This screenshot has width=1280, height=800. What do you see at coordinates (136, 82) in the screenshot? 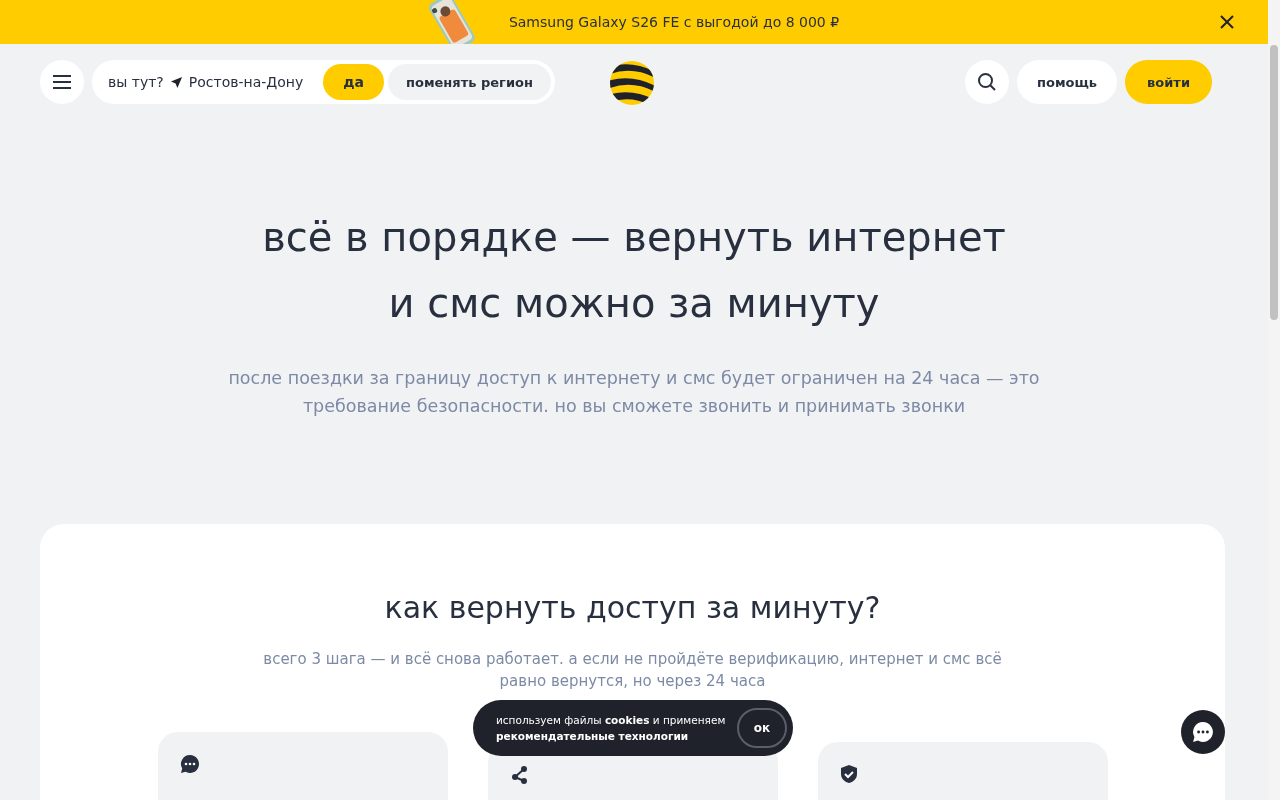
I see `region-question: вы тут?` at bounding box center [136, 82].